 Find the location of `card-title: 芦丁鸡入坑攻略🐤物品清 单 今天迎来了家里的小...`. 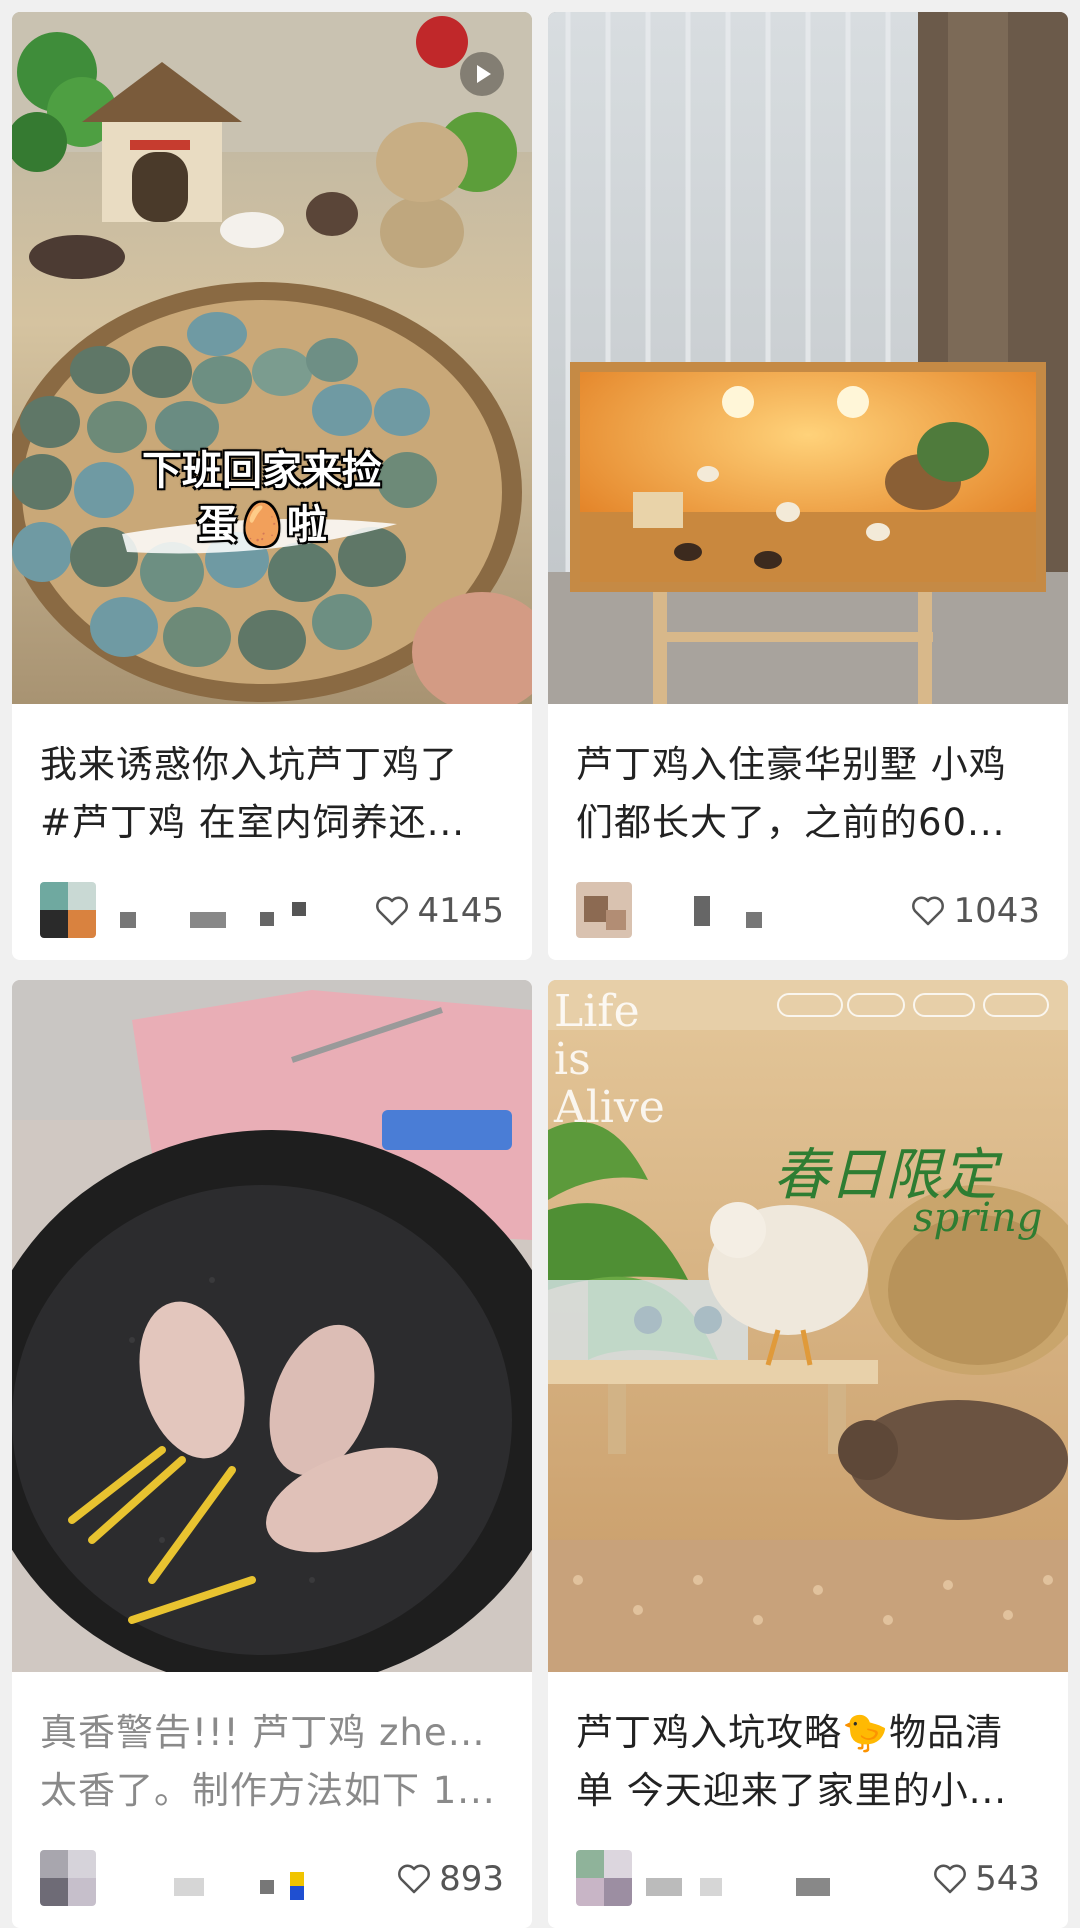

card-title: 芦丁鸡入坑攻略🐤物品清 单 今天迎来了家里的小... is located at coordinates (808, 1762).